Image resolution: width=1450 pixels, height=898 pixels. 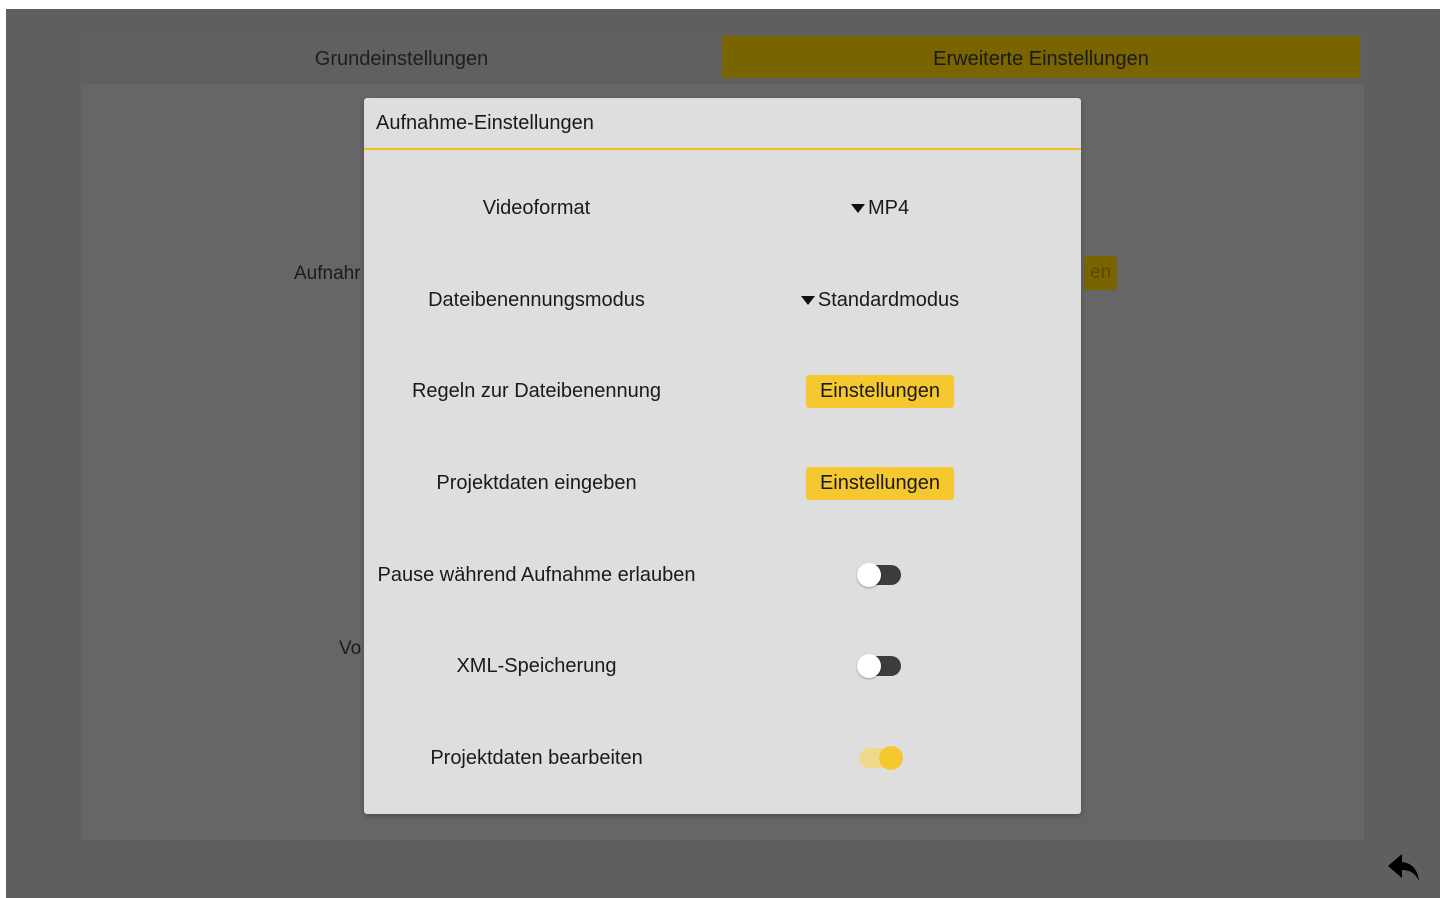 What do you see at coordinates (1041, 57) in the screenshot?
I see `tab-advanced-settings: Erweiterte Einstellungen` at bounding box center [1041, 57].